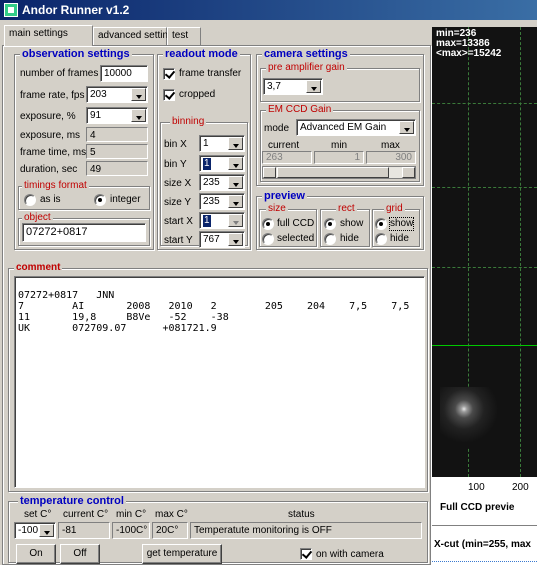 Image resolution: width=537 pixels, height=565 pixels. What do you see at coordinates (350, 554) in the screenshot?
I see `on-with-camera-label: on with camera` at bounding box center [350, 554].